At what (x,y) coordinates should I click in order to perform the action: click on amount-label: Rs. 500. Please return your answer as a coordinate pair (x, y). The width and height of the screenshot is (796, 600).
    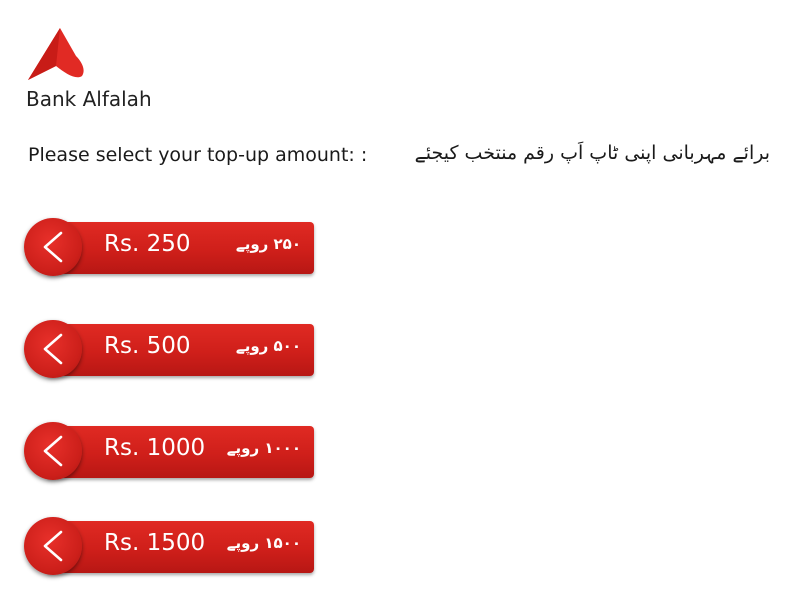
    Looking at the image, I should click on (147, 346).